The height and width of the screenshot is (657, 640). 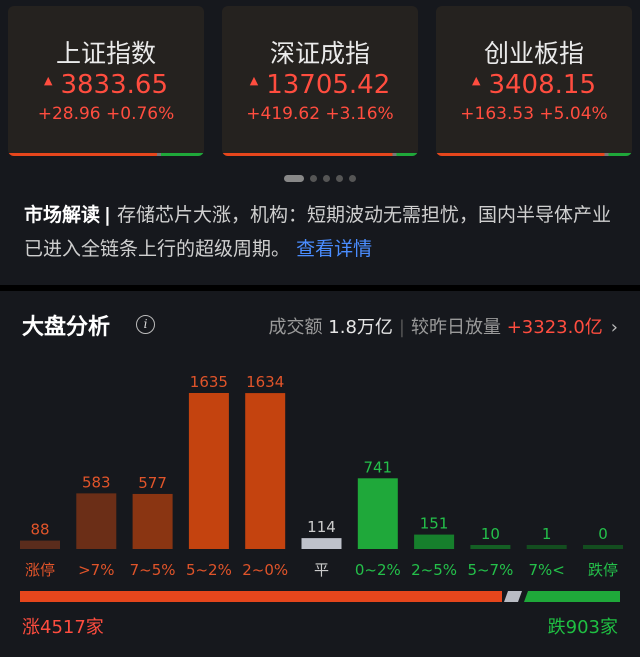 I want to click on category-label: 2~0%, so click(x=265, y=570).